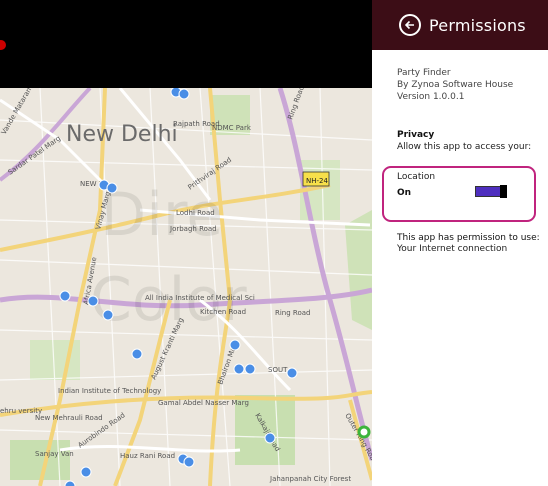 Image resolution: width=548 pixels, height=486 pixels. What do you see at coordinates (35, 155) in the screenshot?
I see `road-label: Sardar Patel Marg` at bounding box center [35, 155].